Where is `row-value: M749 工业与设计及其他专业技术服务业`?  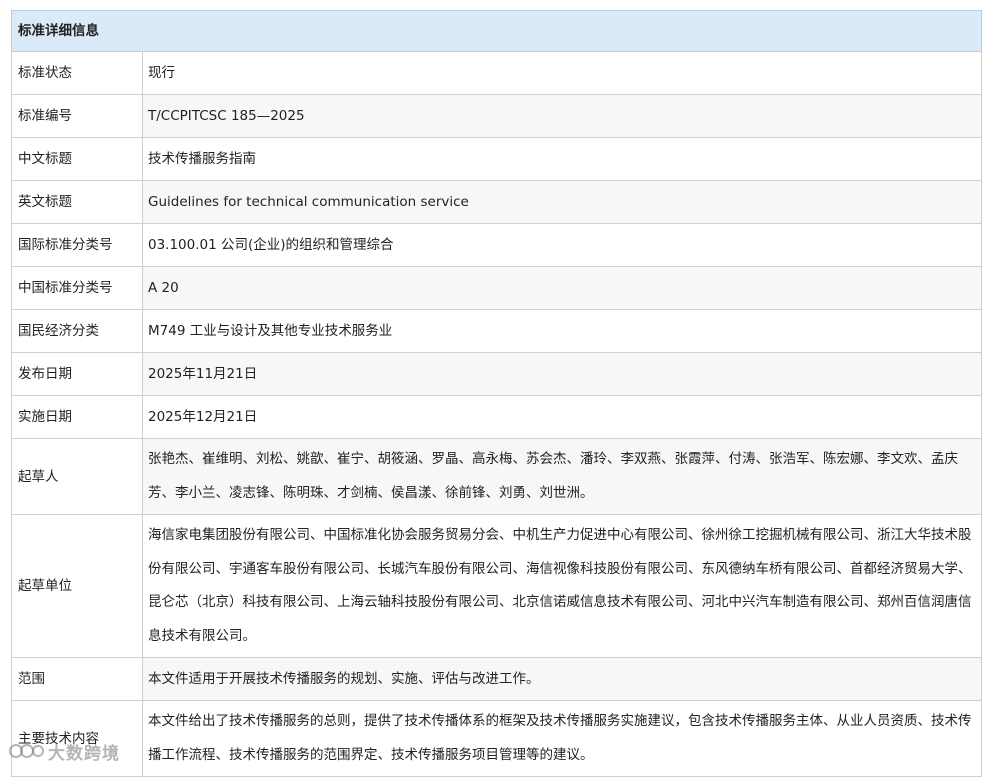 row-value: M749 工业与设计及其他专业技术服务业 is located at coordinates (562, 331).